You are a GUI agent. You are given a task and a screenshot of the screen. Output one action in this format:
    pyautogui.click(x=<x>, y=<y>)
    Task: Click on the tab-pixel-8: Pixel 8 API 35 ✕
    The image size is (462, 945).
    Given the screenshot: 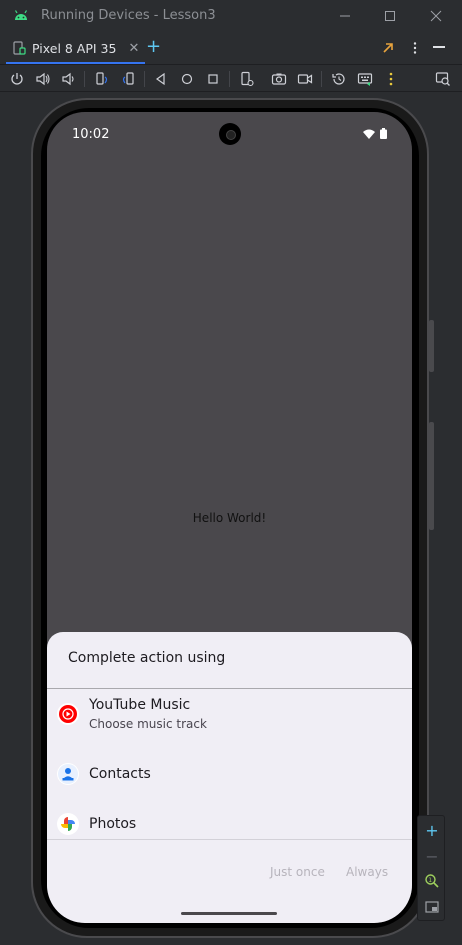 What is the action you would take?
    pyautogui.click(x=76, y=49)
    